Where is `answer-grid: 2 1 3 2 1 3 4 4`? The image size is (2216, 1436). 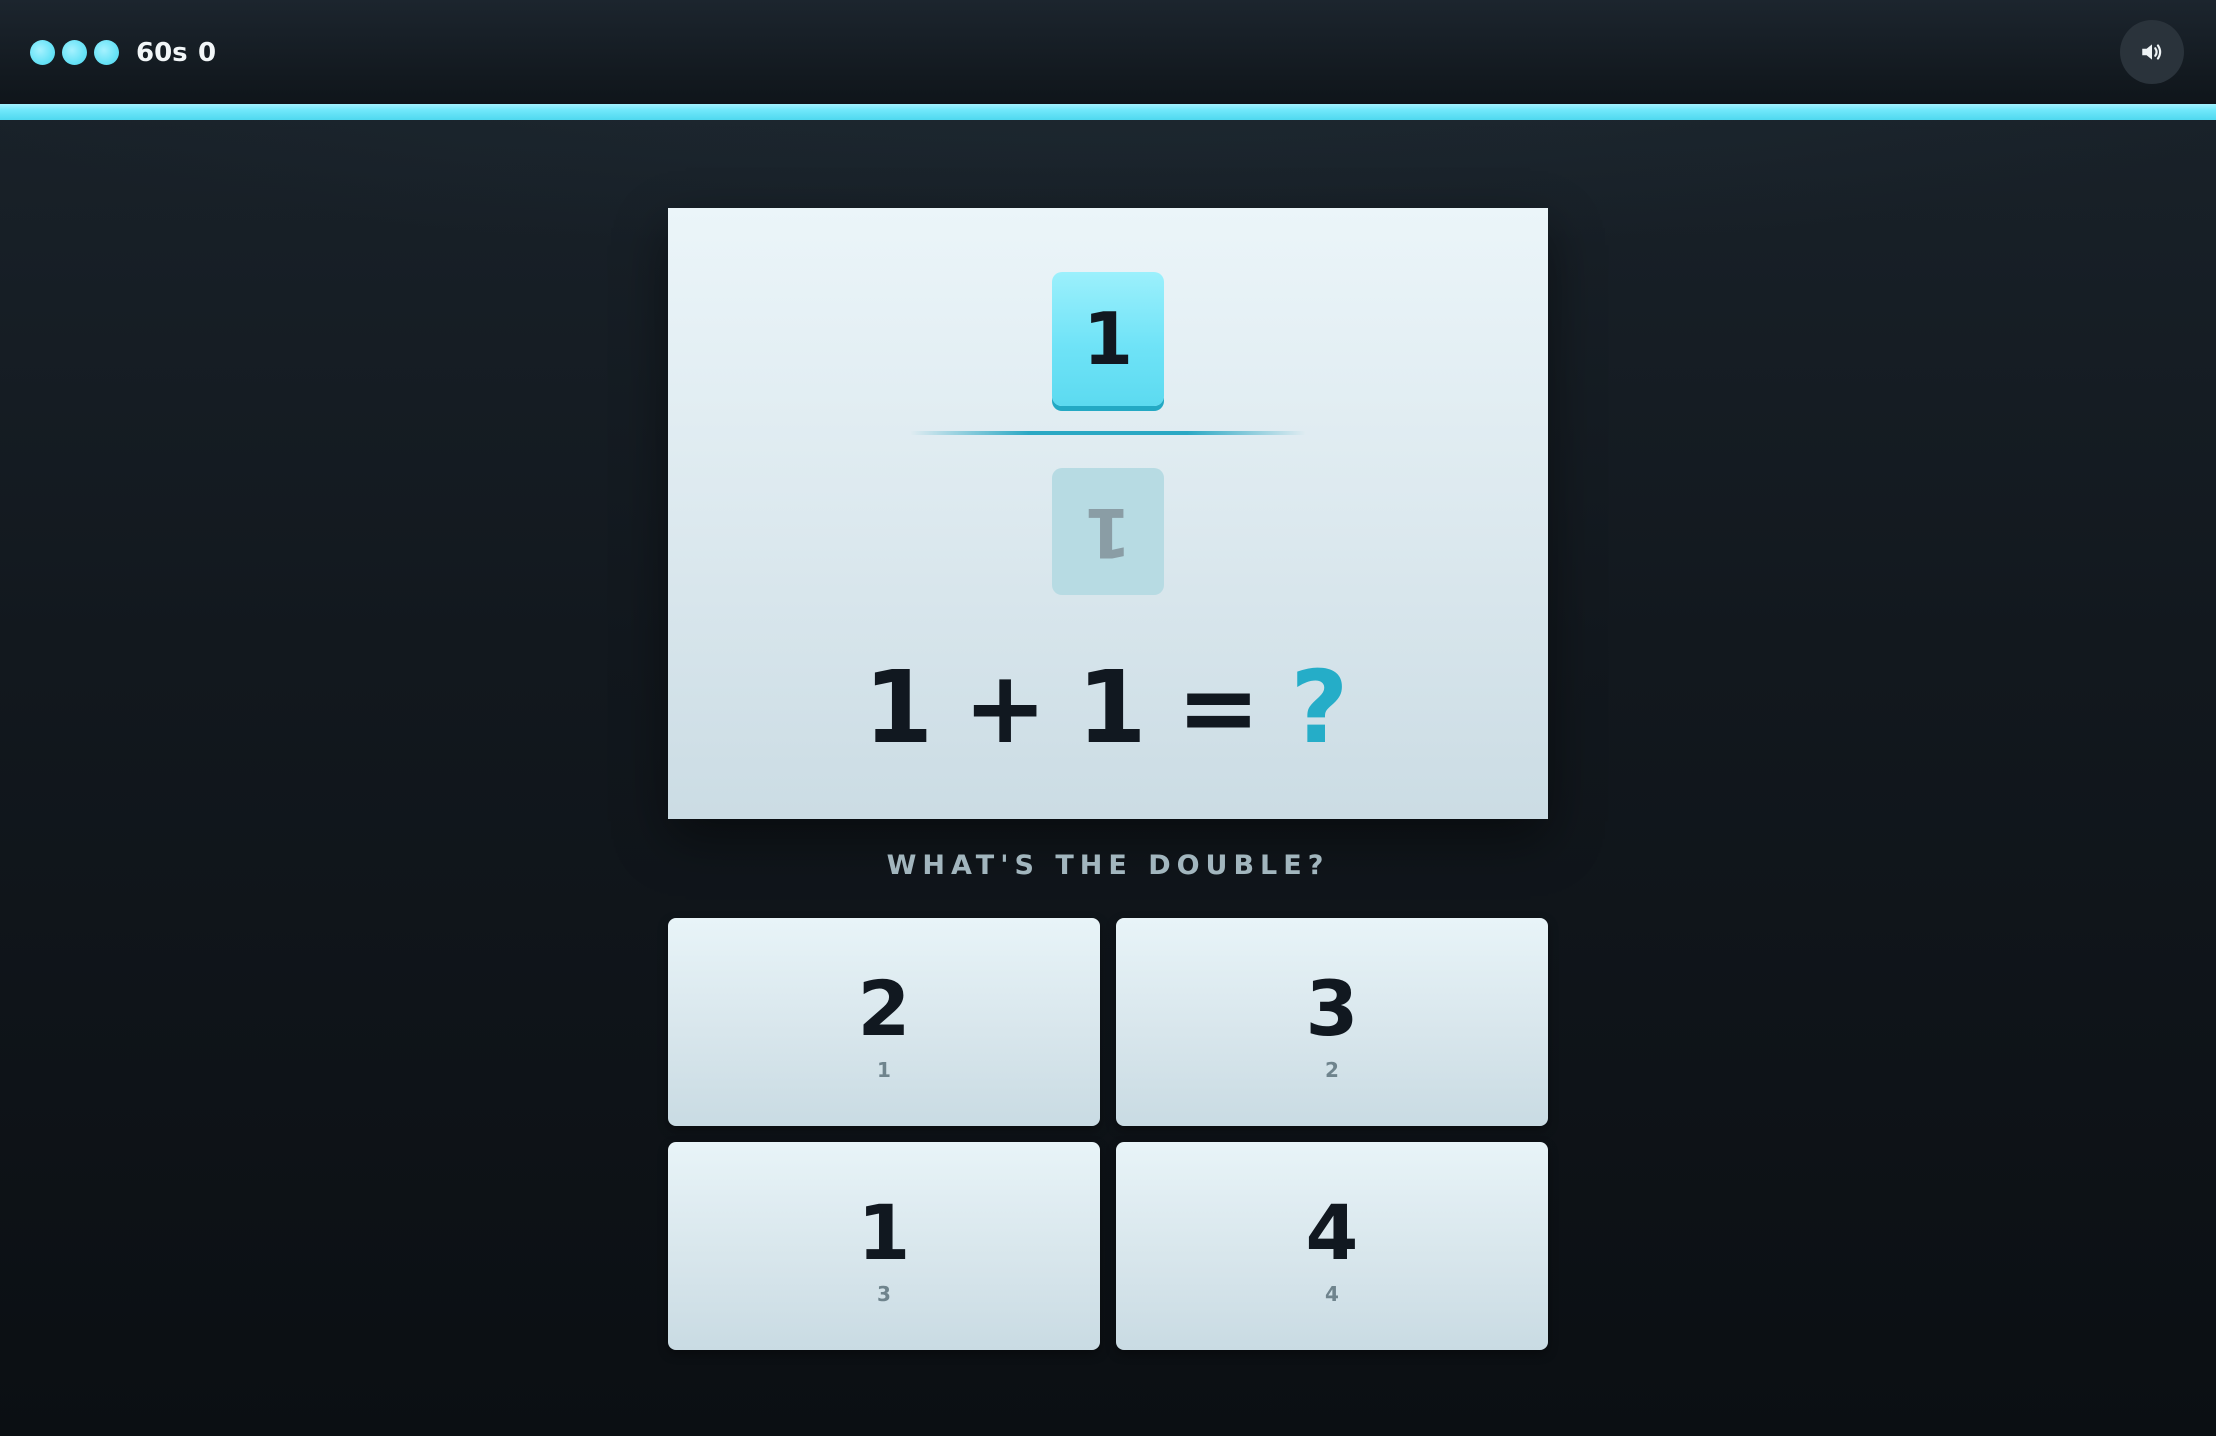 answer-grid: 2 1 3 2 1 3 4 4 is located at coordinates (1108, 1134).